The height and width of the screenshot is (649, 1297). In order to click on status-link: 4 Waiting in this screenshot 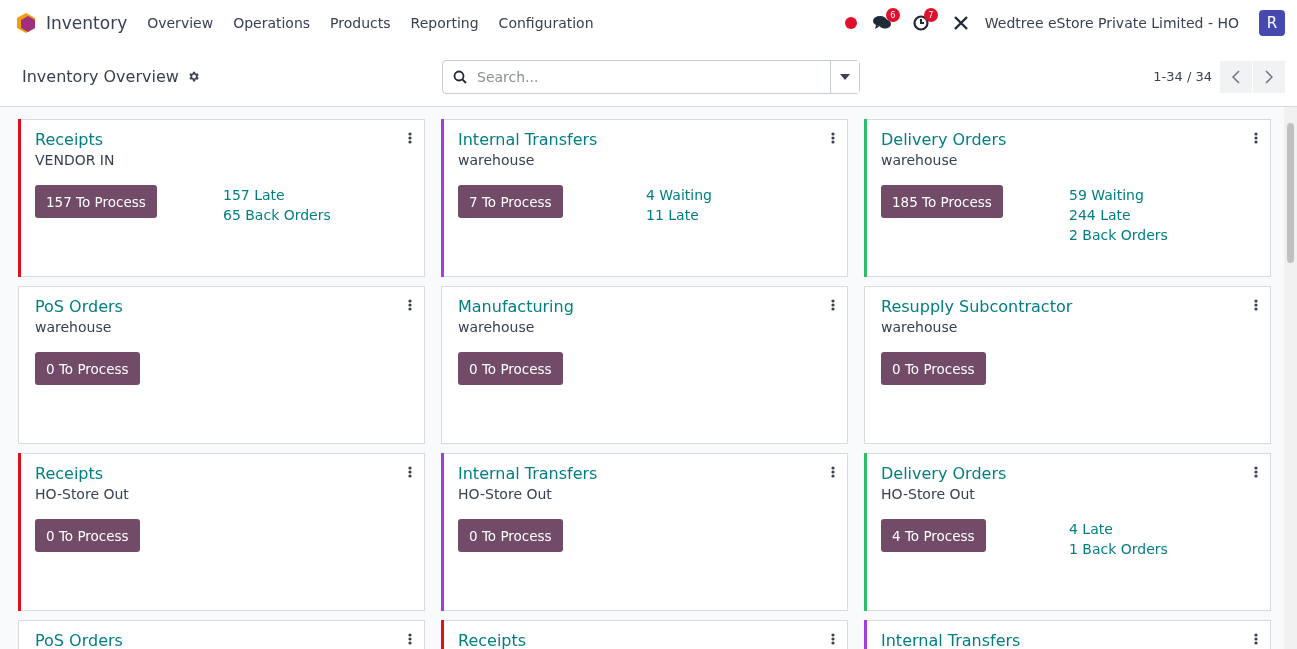, I will do `click(739, 195)`.